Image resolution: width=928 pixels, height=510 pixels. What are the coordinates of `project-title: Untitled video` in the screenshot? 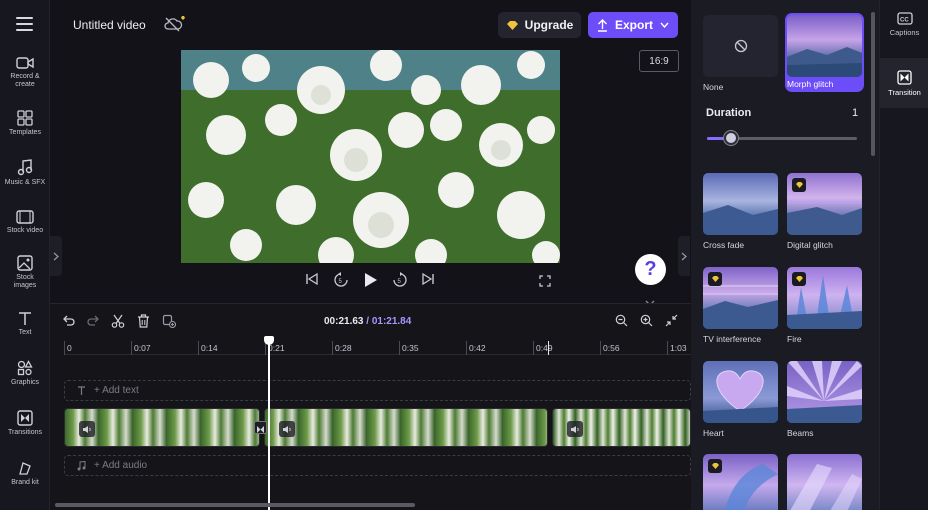 It's located at (109, 25).